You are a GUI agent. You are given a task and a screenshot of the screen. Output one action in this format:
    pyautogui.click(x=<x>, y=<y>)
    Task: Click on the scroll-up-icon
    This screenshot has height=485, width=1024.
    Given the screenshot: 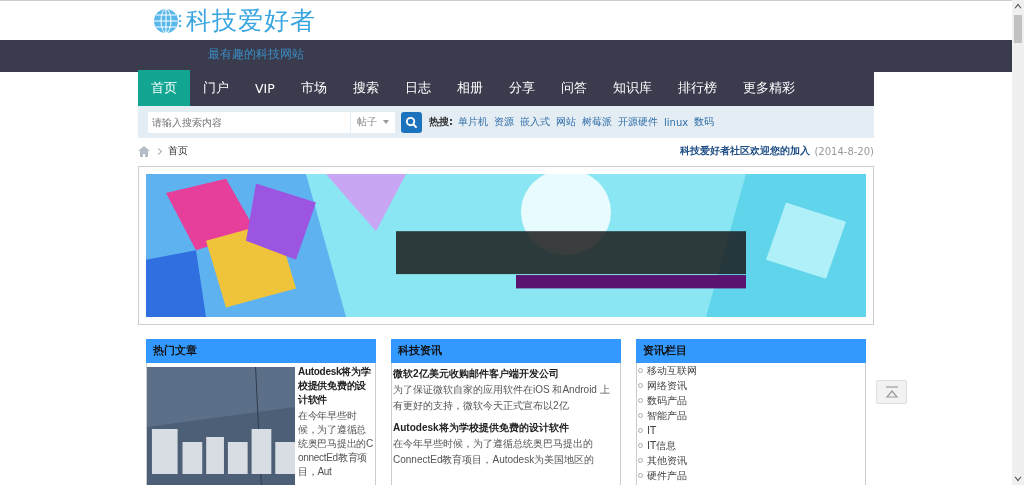 What is the action you would take?
    pyautogui.click(x=1018, y=6)
    